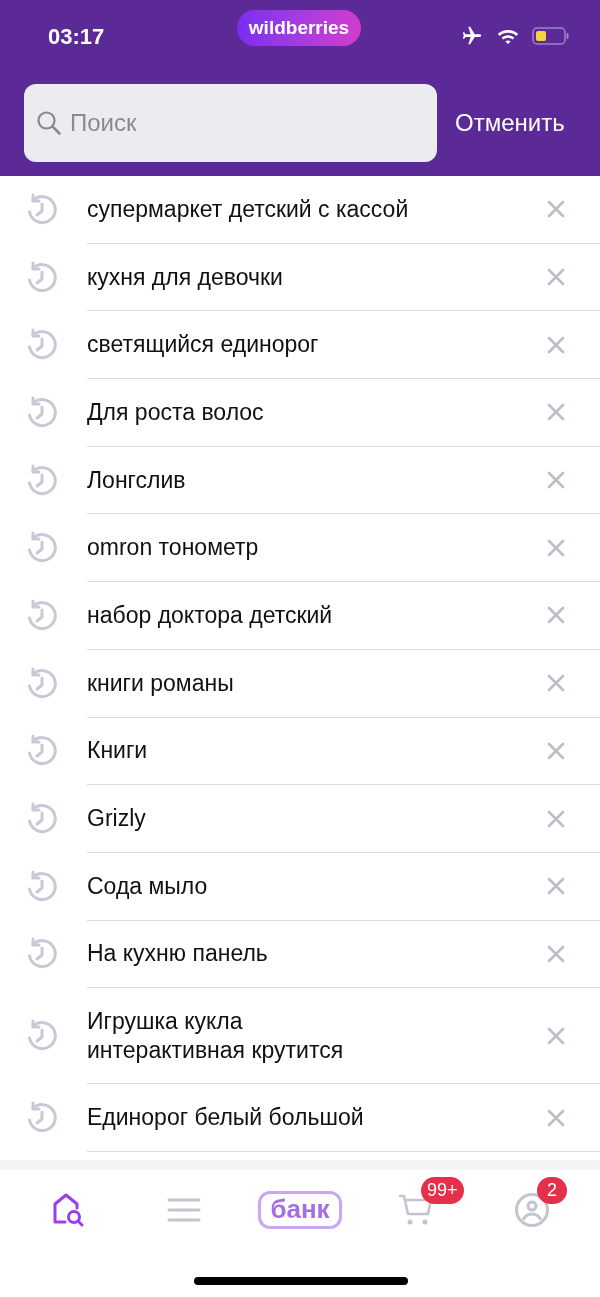 The image size is (600, 1297). Describe the element at coordinates (311, 480) in the screenshot. I see `search-history-item: Лонгслив` at that location.